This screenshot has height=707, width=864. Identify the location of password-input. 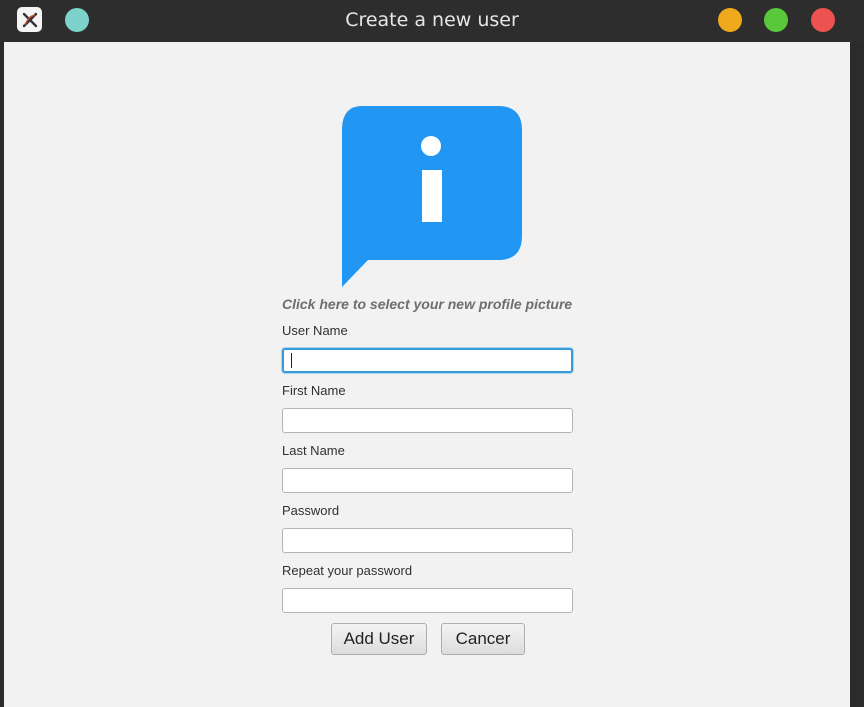
(427, 540).